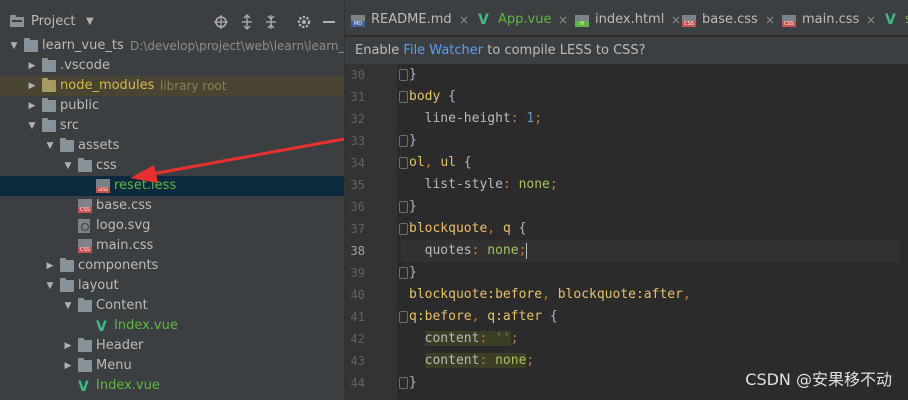 The width and height of the screenshot is (908, 400). What do you see at coordinates (411, 19) in the screenshot?
I see `editor-tab-label: README.md` at bounding box center [411, 19].